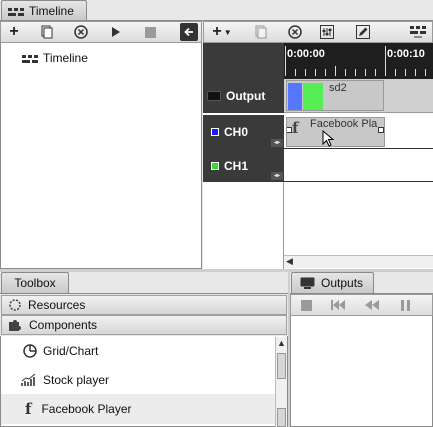 The width and height of the screenshot is (433, 427). What do you see at coordinates (342, 283) in the screenshot?
I see `tab-outputs-label: Outputs` at bounding box center [342, 283].